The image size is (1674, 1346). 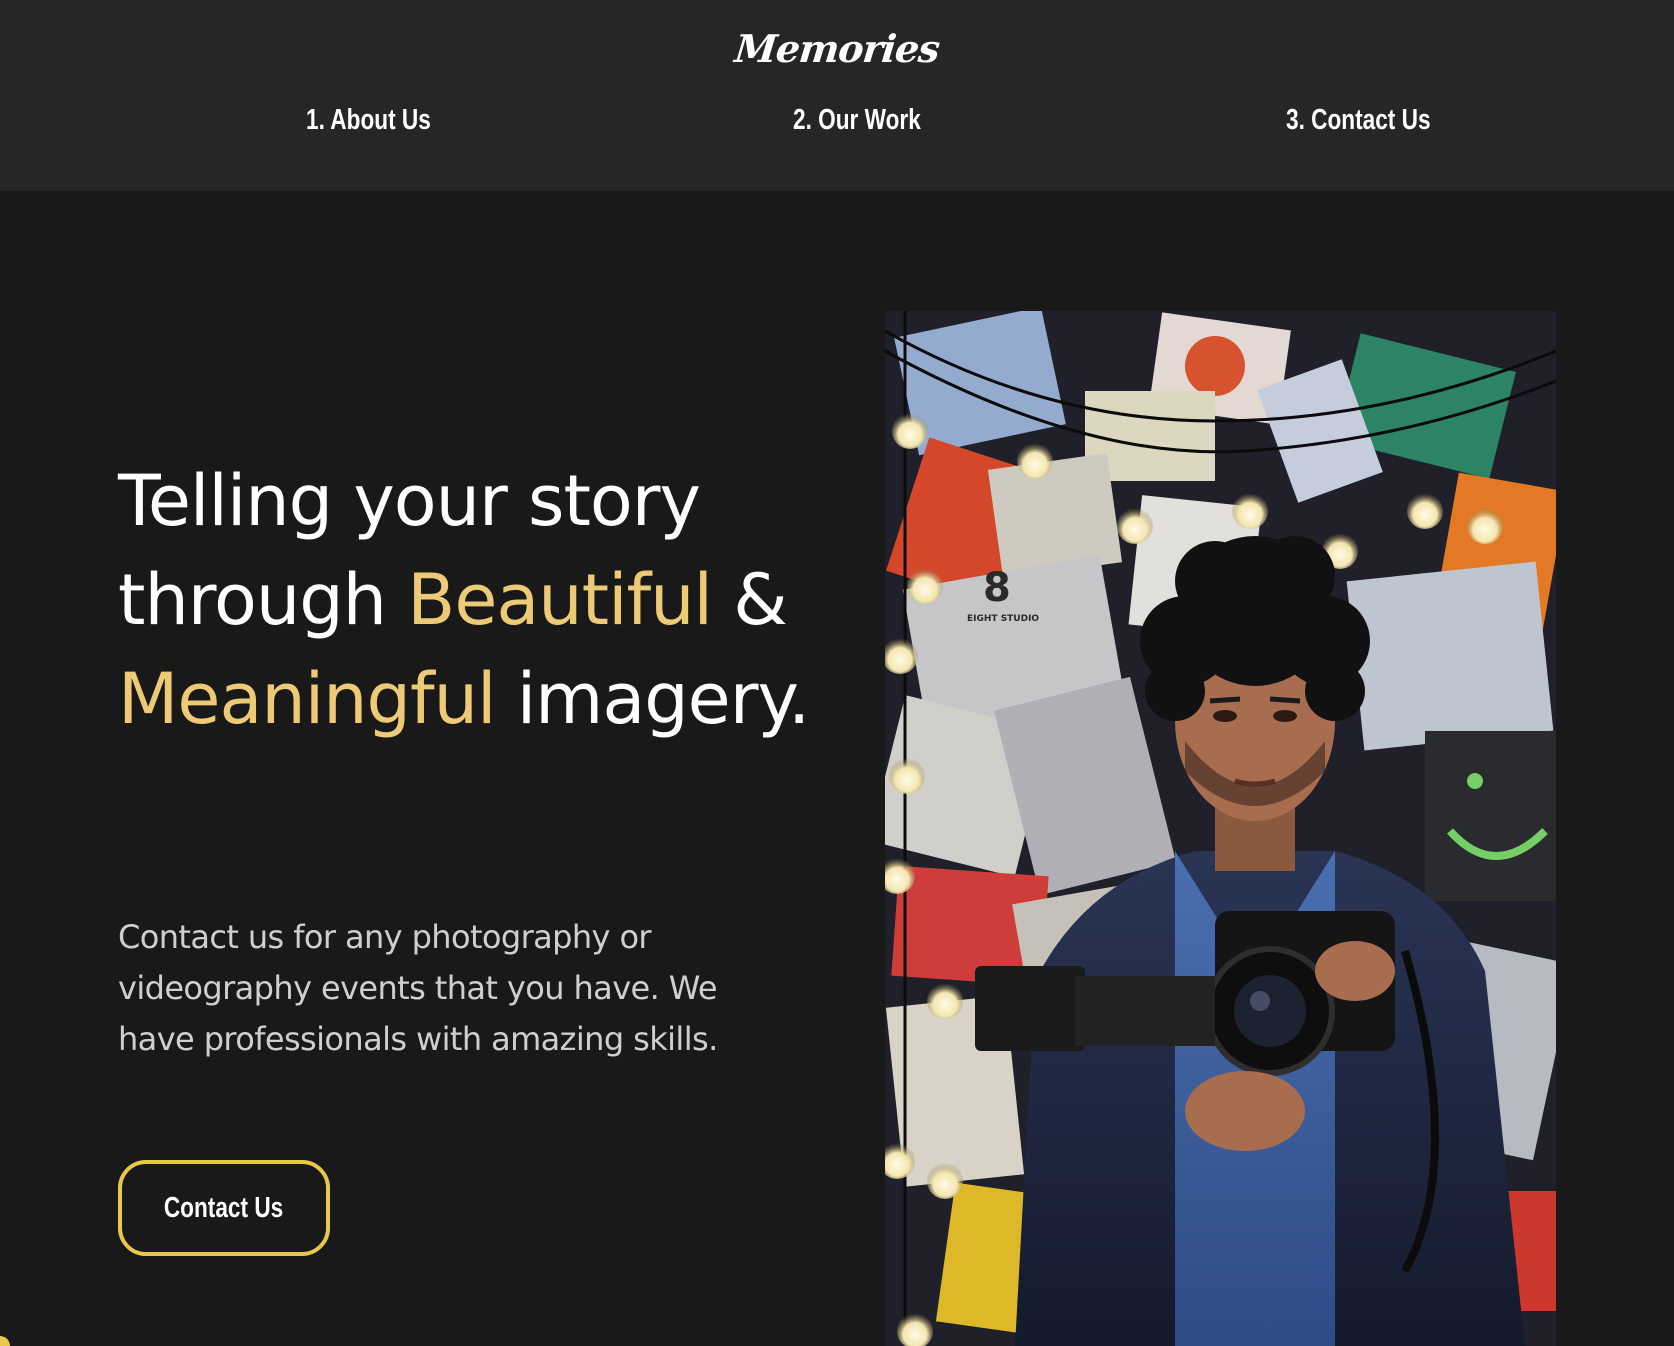 I want to click on hero-title-accent-beautiful: Beautiful, so click(x=560, y=600).